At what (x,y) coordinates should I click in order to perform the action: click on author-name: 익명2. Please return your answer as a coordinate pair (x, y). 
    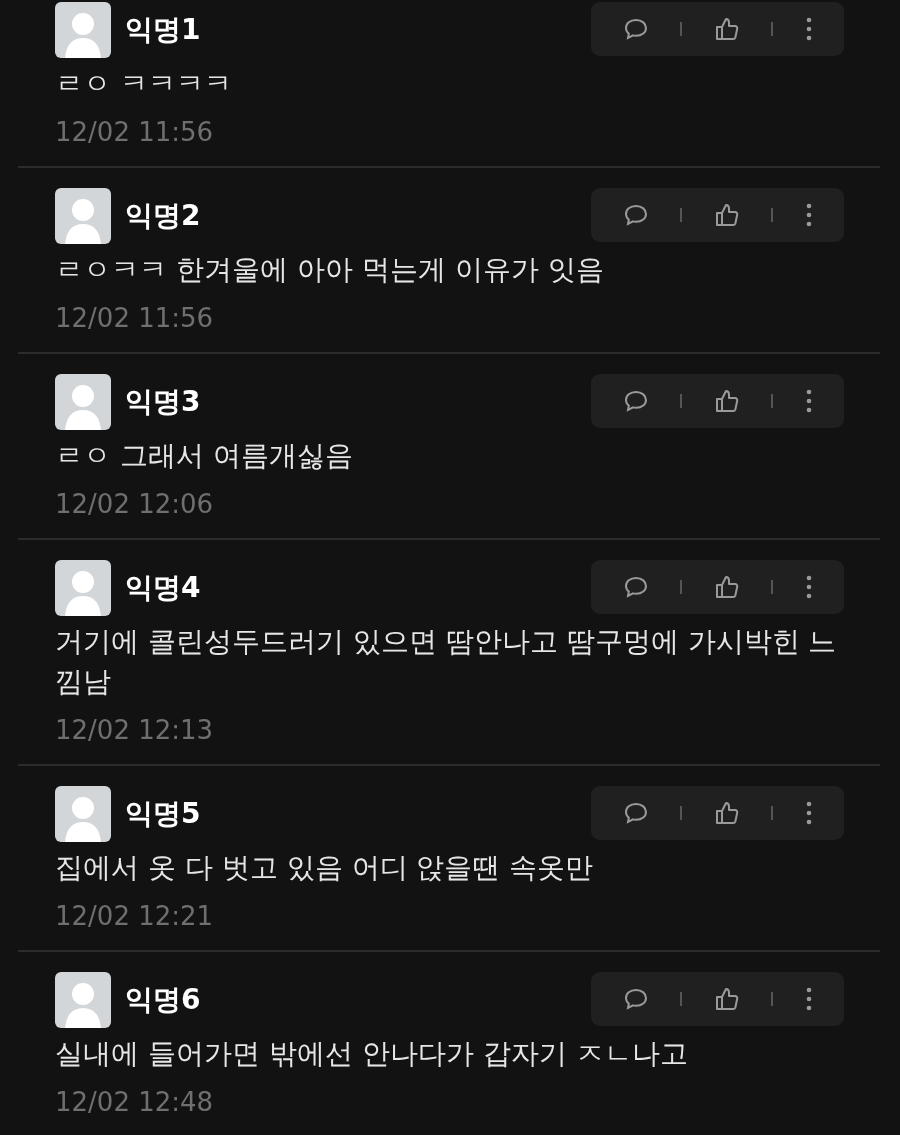
    Looking at the image, I should click on (163, 216).